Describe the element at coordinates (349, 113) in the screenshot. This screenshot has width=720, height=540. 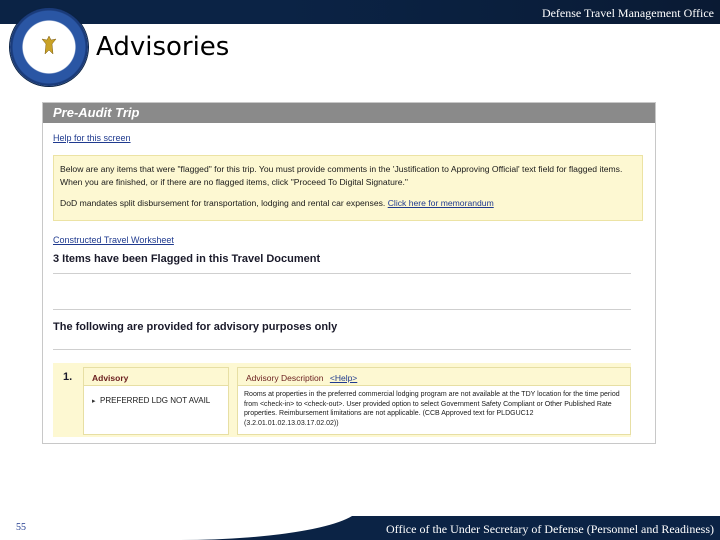
I see `screen-titlebar: Pre-Audit Trip` at that location.